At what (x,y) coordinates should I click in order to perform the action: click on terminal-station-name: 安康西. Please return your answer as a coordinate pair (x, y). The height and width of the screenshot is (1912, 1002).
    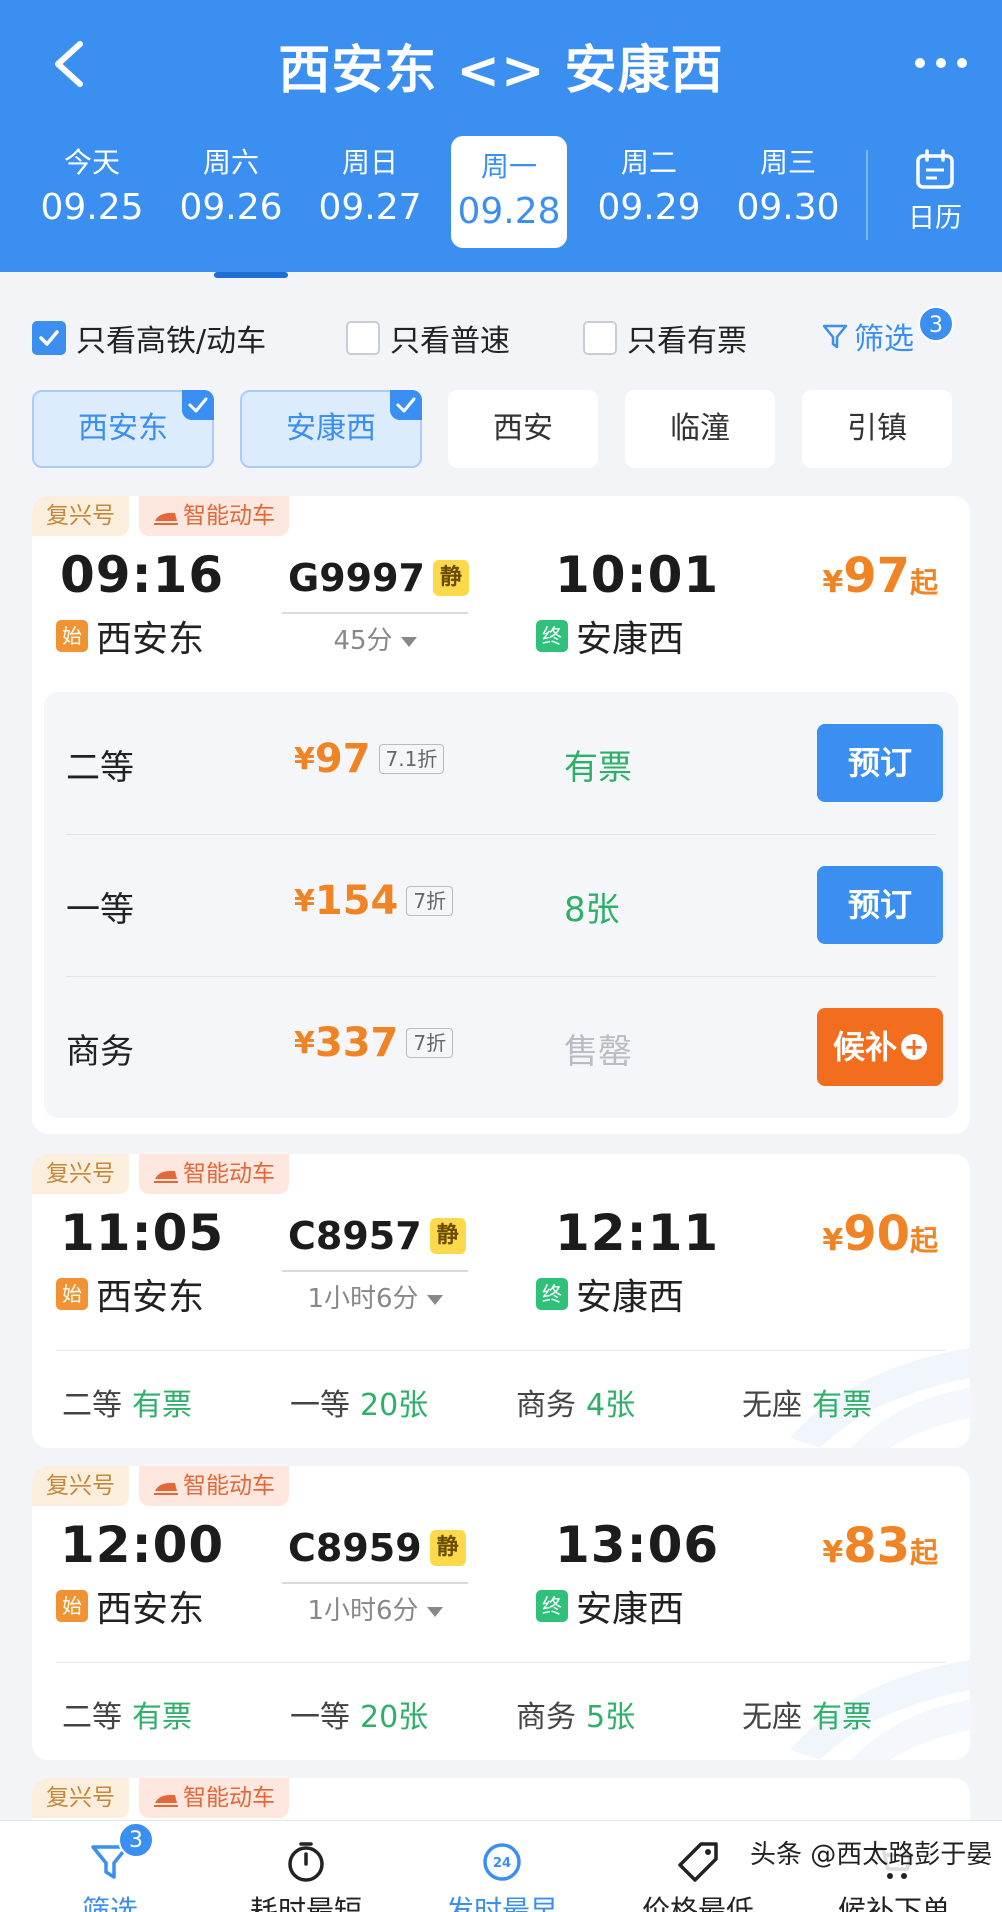
    Looking at the image, I should click on (630, 1609).